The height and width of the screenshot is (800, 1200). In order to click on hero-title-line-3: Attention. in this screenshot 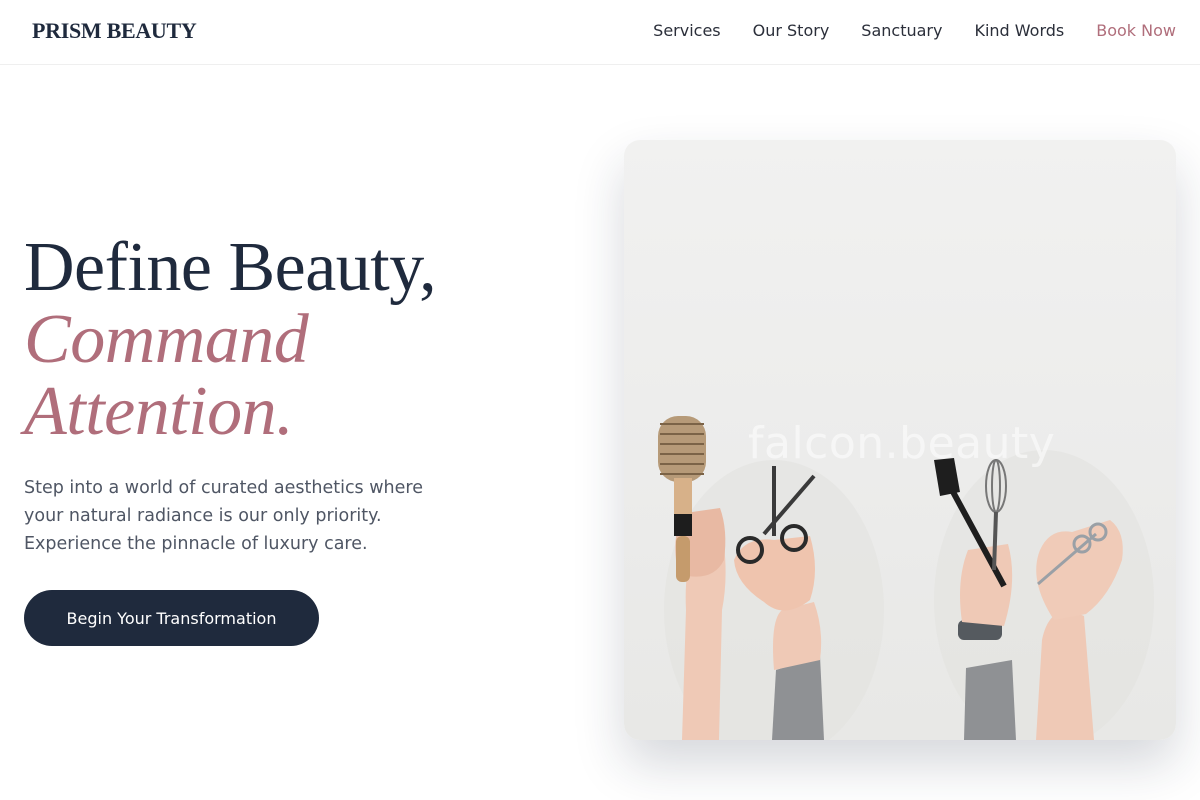, I will do `click(159, 411)`.